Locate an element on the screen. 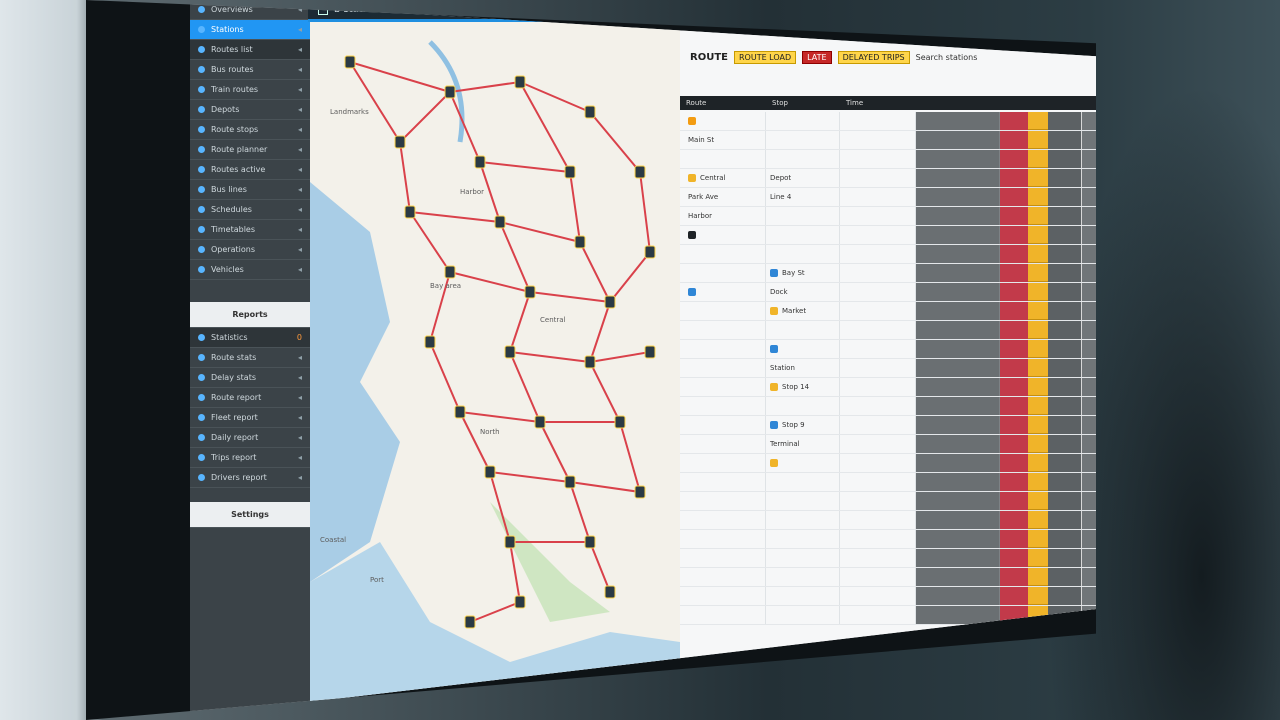  table-row: Stop 14 is located at coordinates (888, 387).